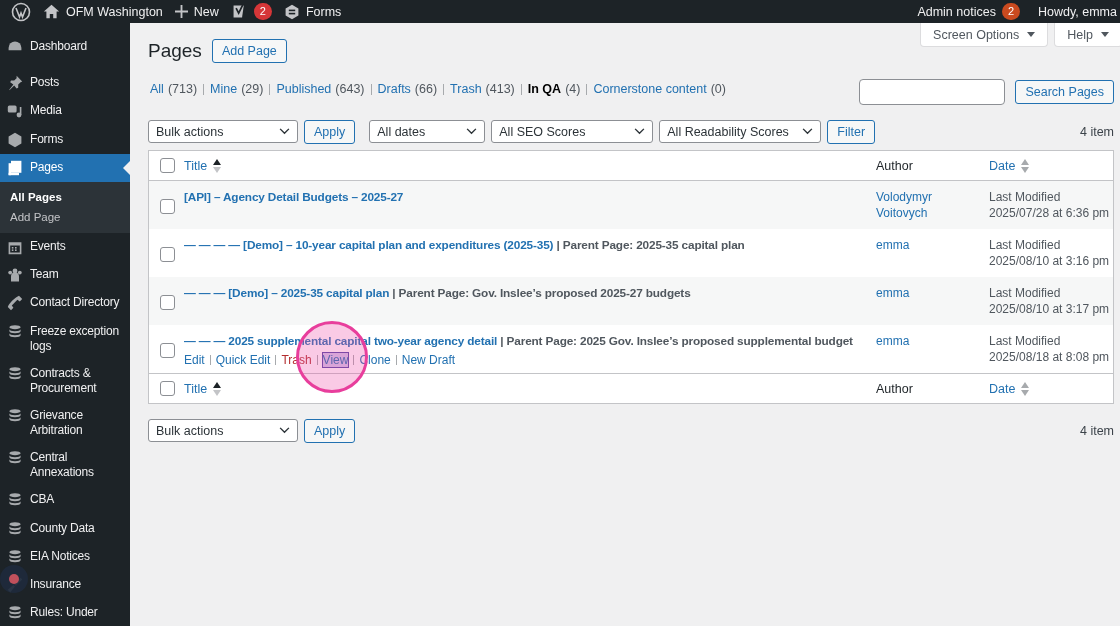 This screenshot has width=1120, height=626. I want to click on sidebar-item: Rules: Under, so click(65, 612).